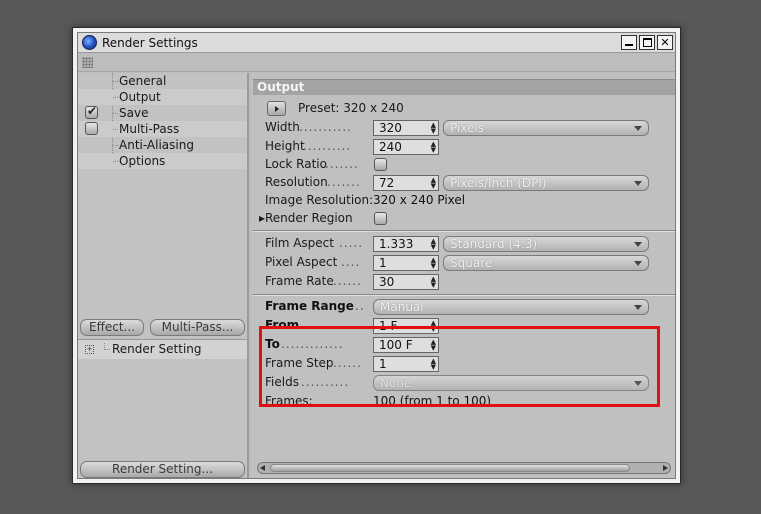 The width and height of the screenshot is (761, 514). Describe the element at coordinates (282, 127) in the screenshot. I see `width-label: Width` at that location.